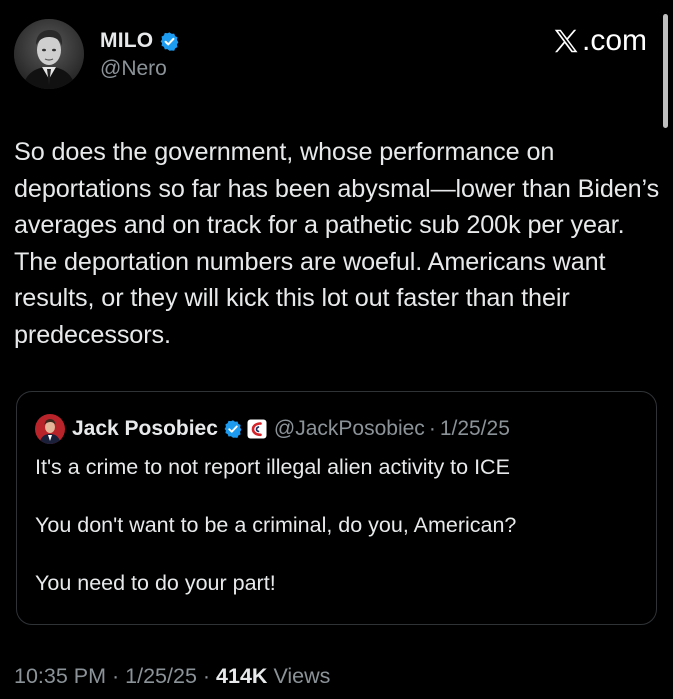 This screenshot has width=673, height=699. What do you see at coordinates (145, 429) in the screenshot?
I see `quote-author-name: Jack Posobiec` at bounding box center [145, 429].